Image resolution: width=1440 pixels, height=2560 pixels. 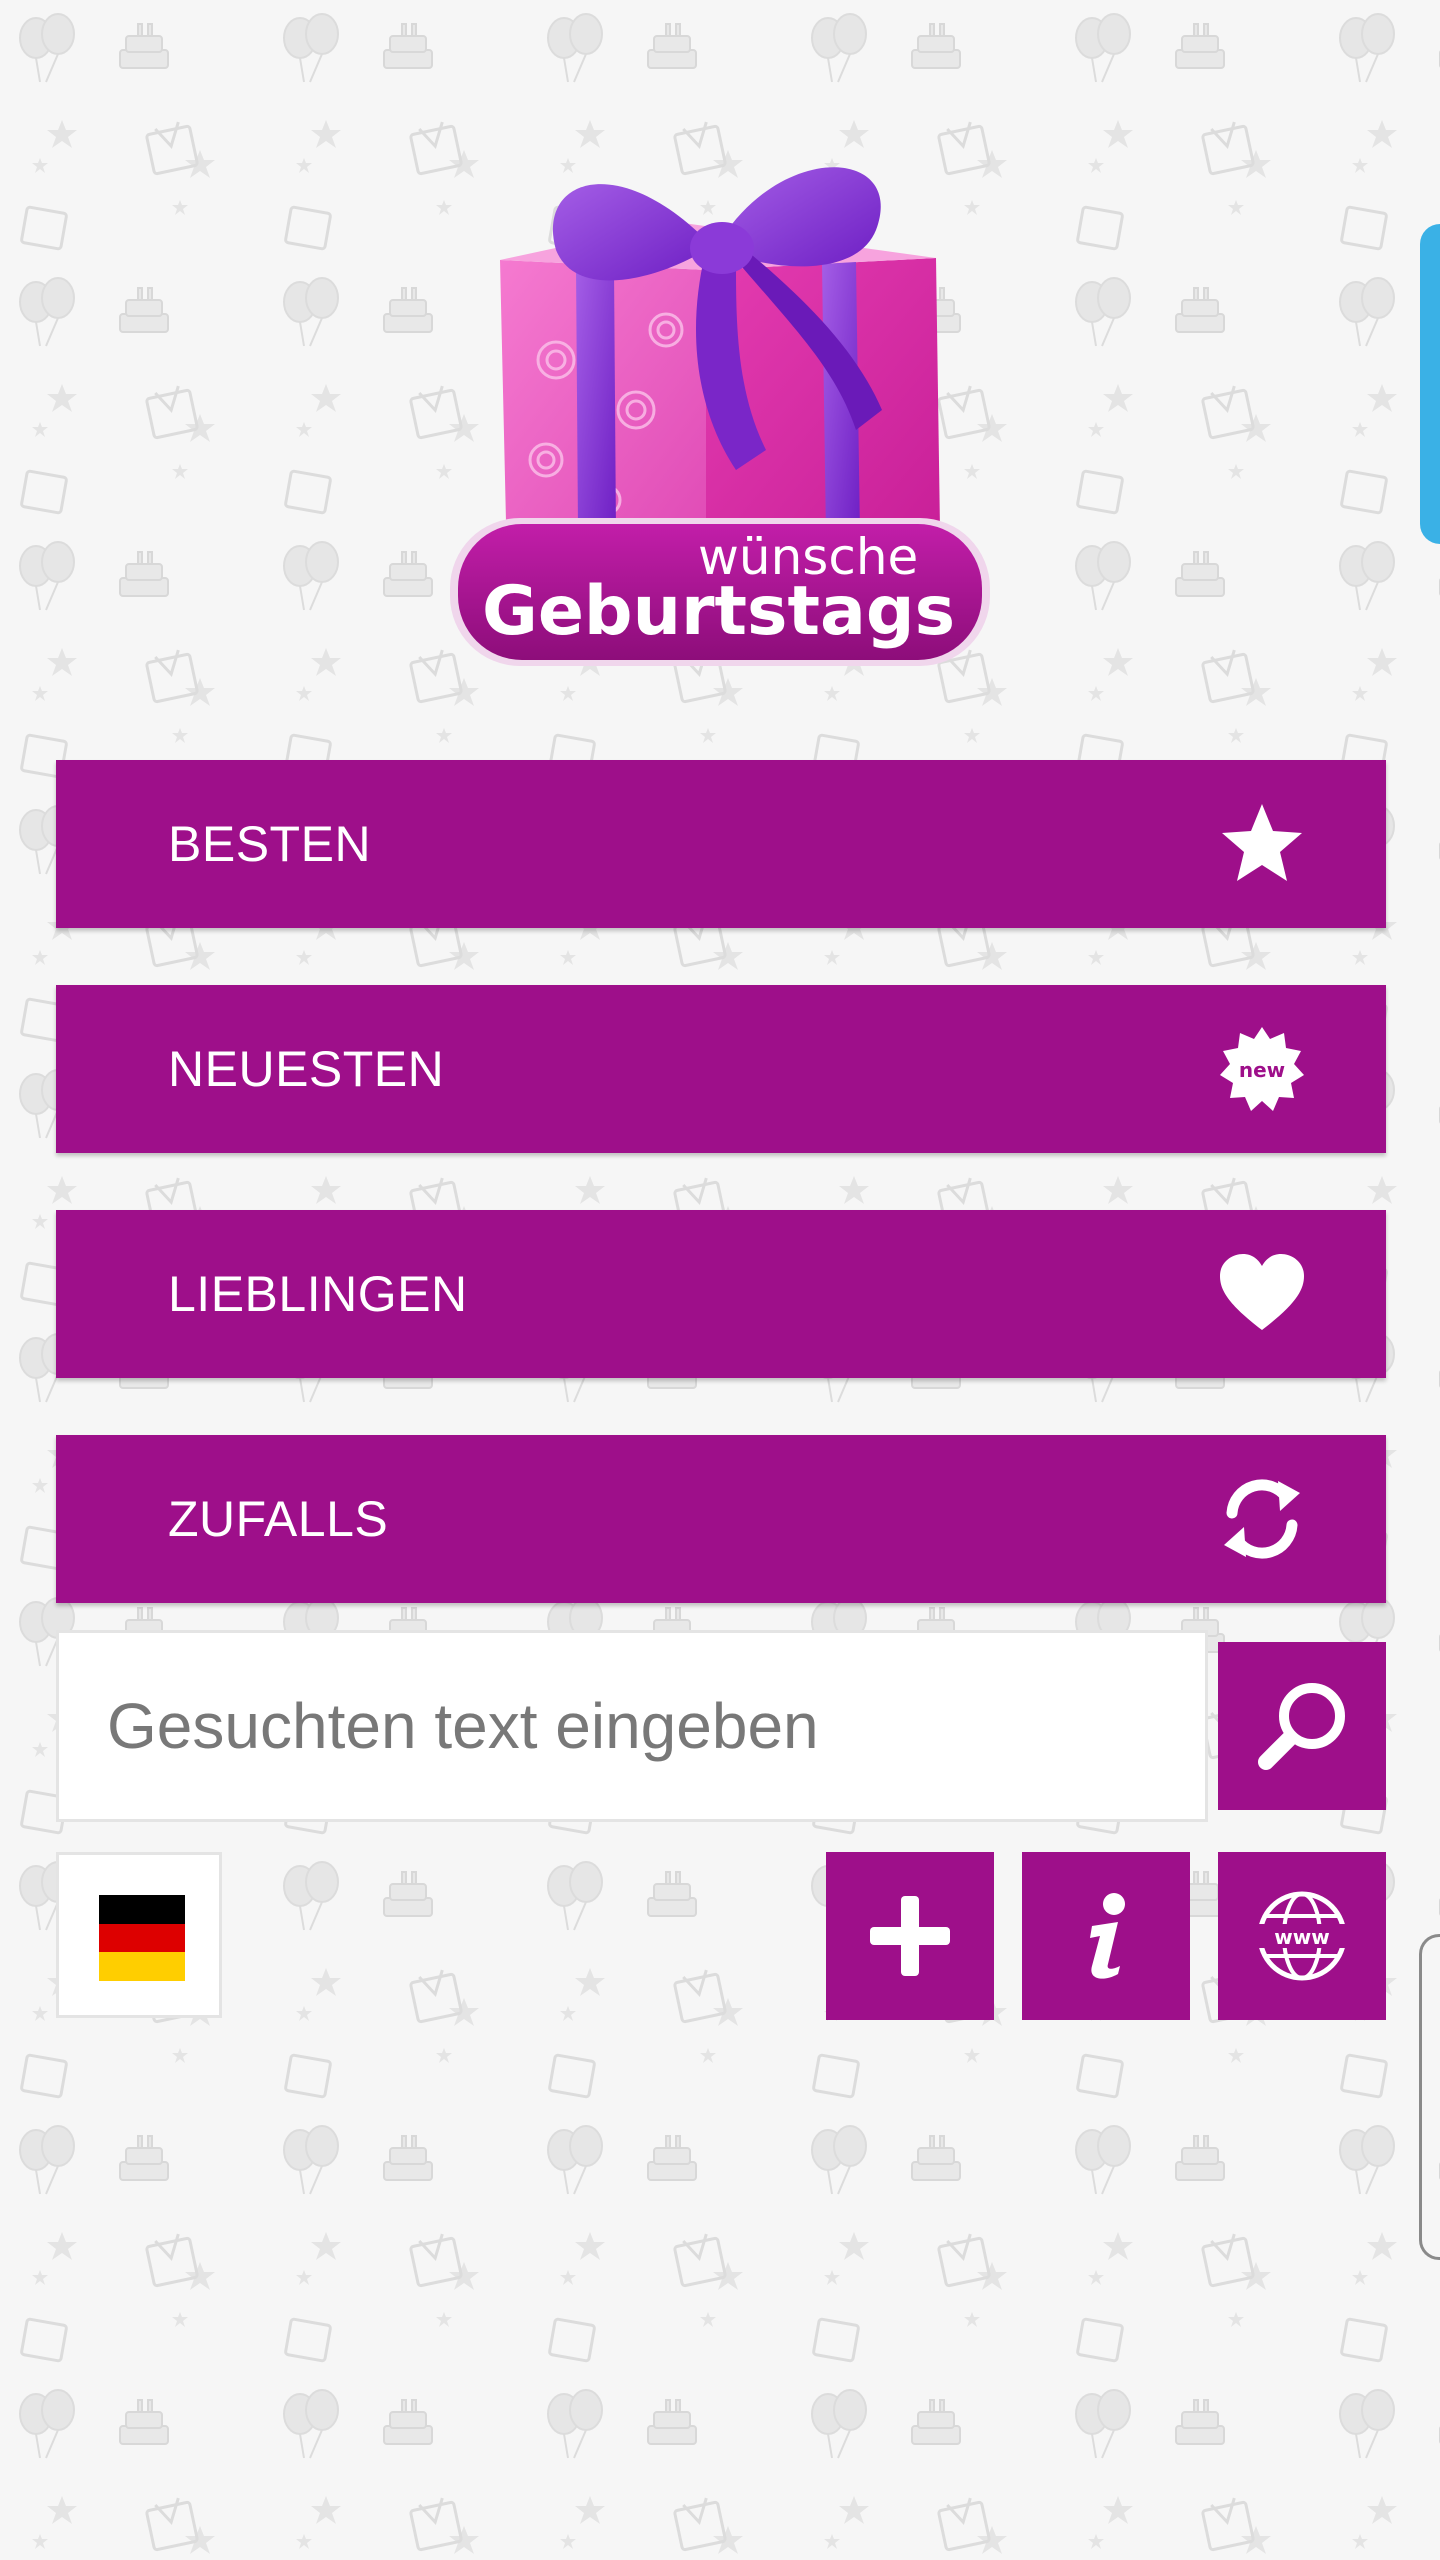 I want to click on refresh-icon, so click(x=1262, y=1519).